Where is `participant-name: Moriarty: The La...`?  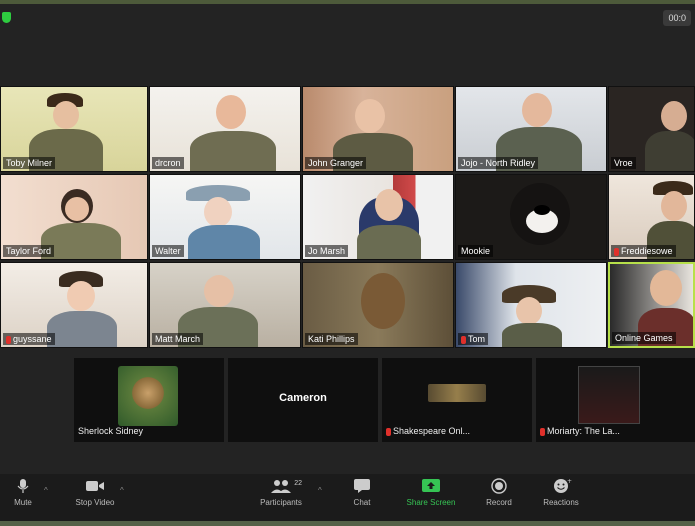 participant-name: Moriarty: The La... is located at coordinates (580, 431).